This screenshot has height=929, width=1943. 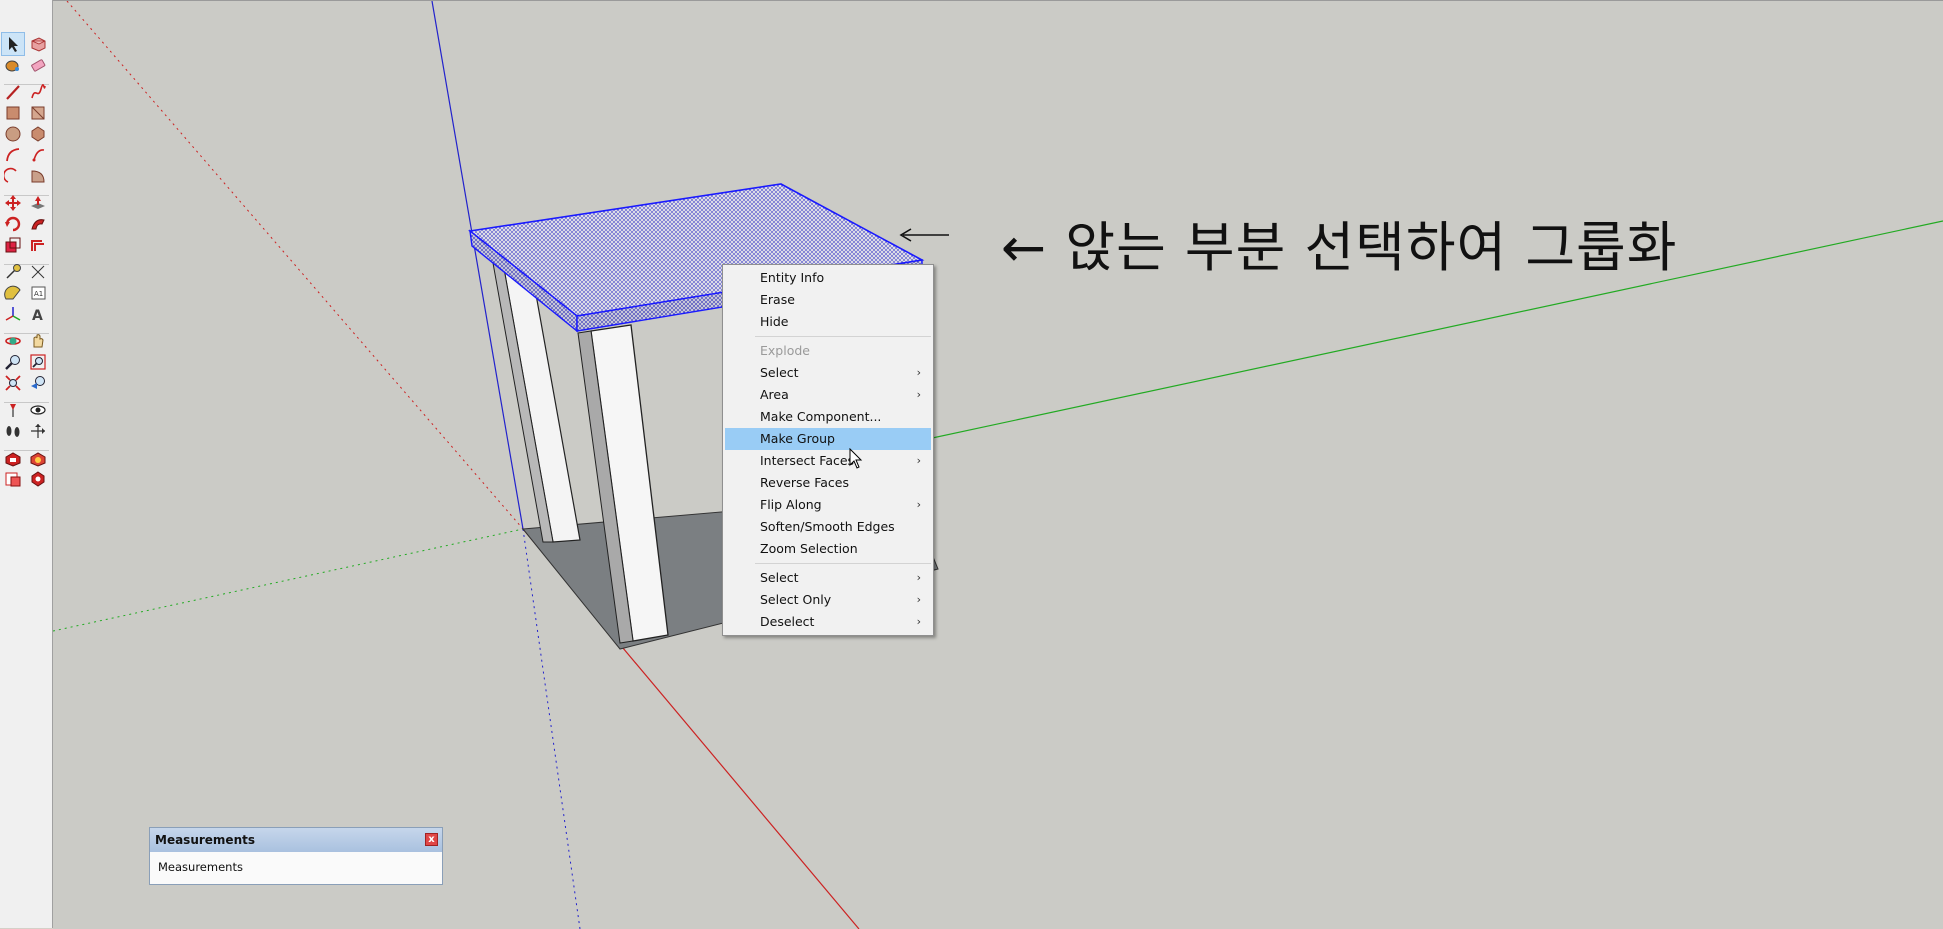 I want to click on two-point-arc-icon, so click(x=13, y=176).